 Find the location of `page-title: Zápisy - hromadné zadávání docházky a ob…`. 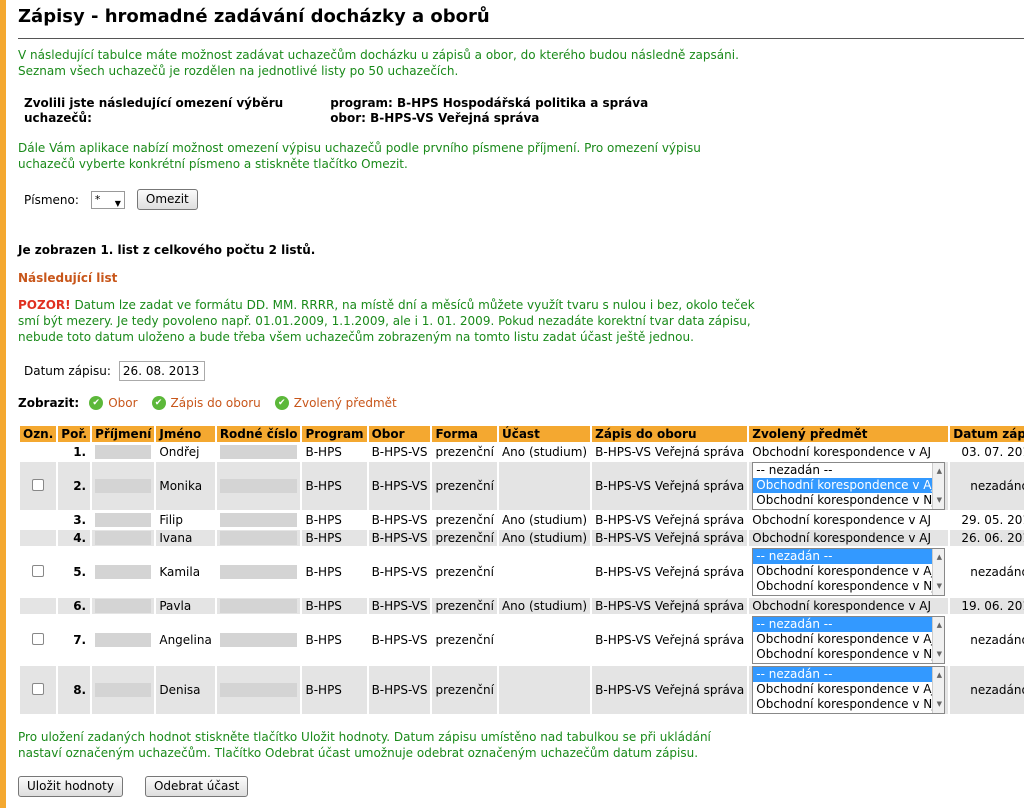

page-title: Zápisy - hromadné zadávání docházky a ob… is located at coordinates (254, 16).